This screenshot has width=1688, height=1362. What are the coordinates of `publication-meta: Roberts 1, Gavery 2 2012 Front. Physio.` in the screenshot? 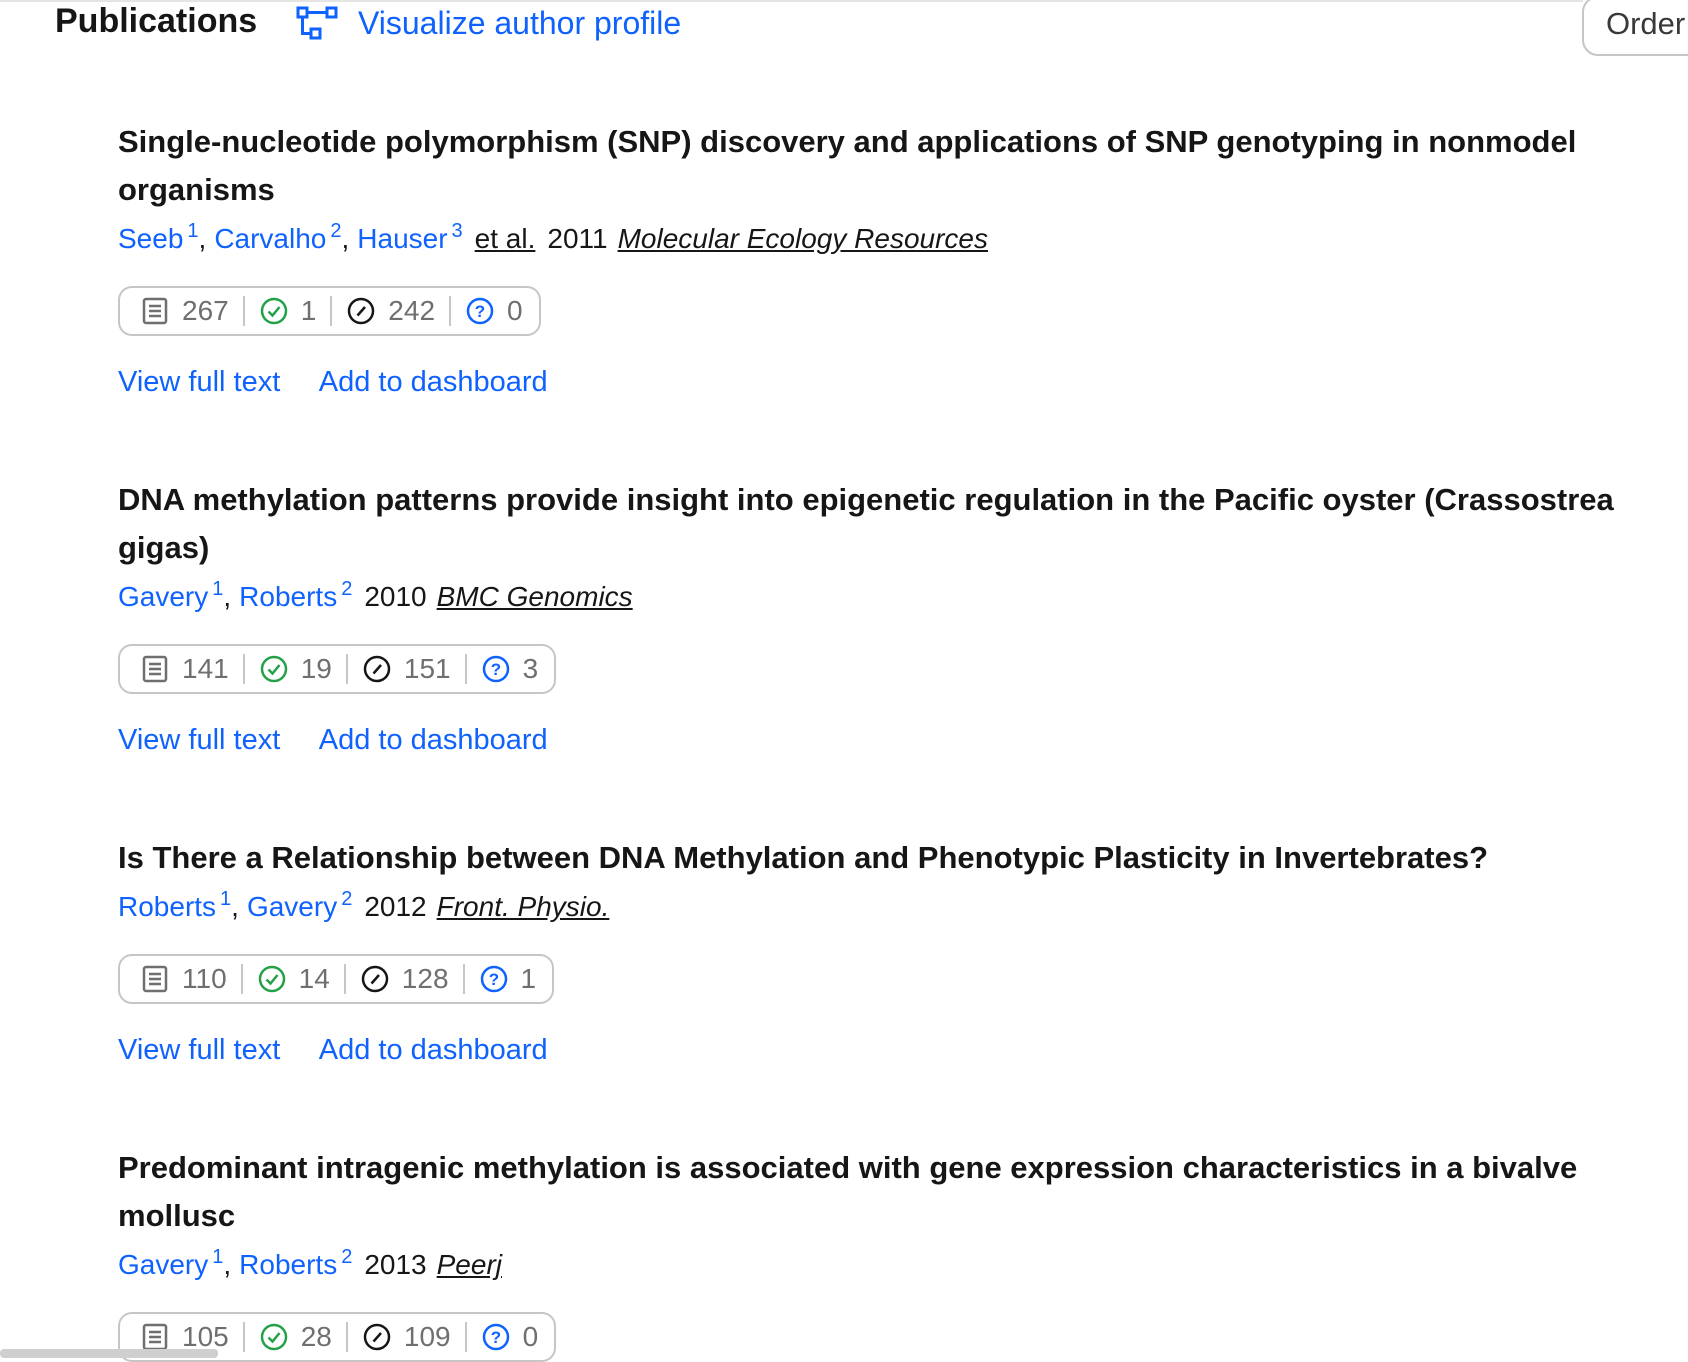 It's located at (364, 905).